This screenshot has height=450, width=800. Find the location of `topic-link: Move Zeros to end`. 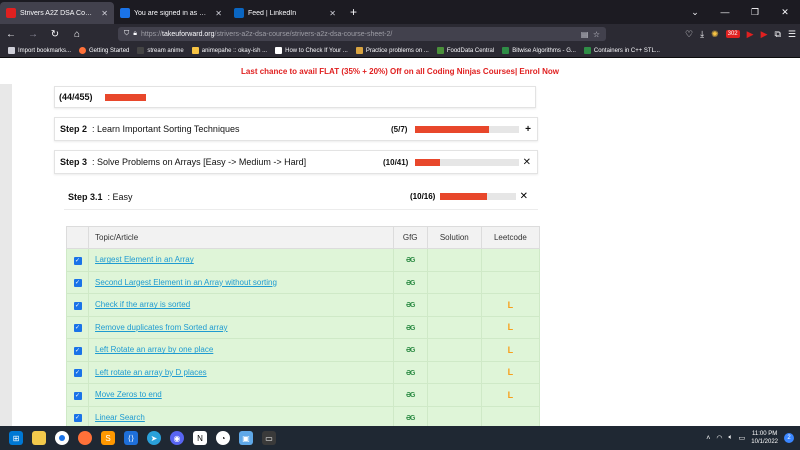

topic-link: Move Zeros to end is located at coordinates (128, 394).